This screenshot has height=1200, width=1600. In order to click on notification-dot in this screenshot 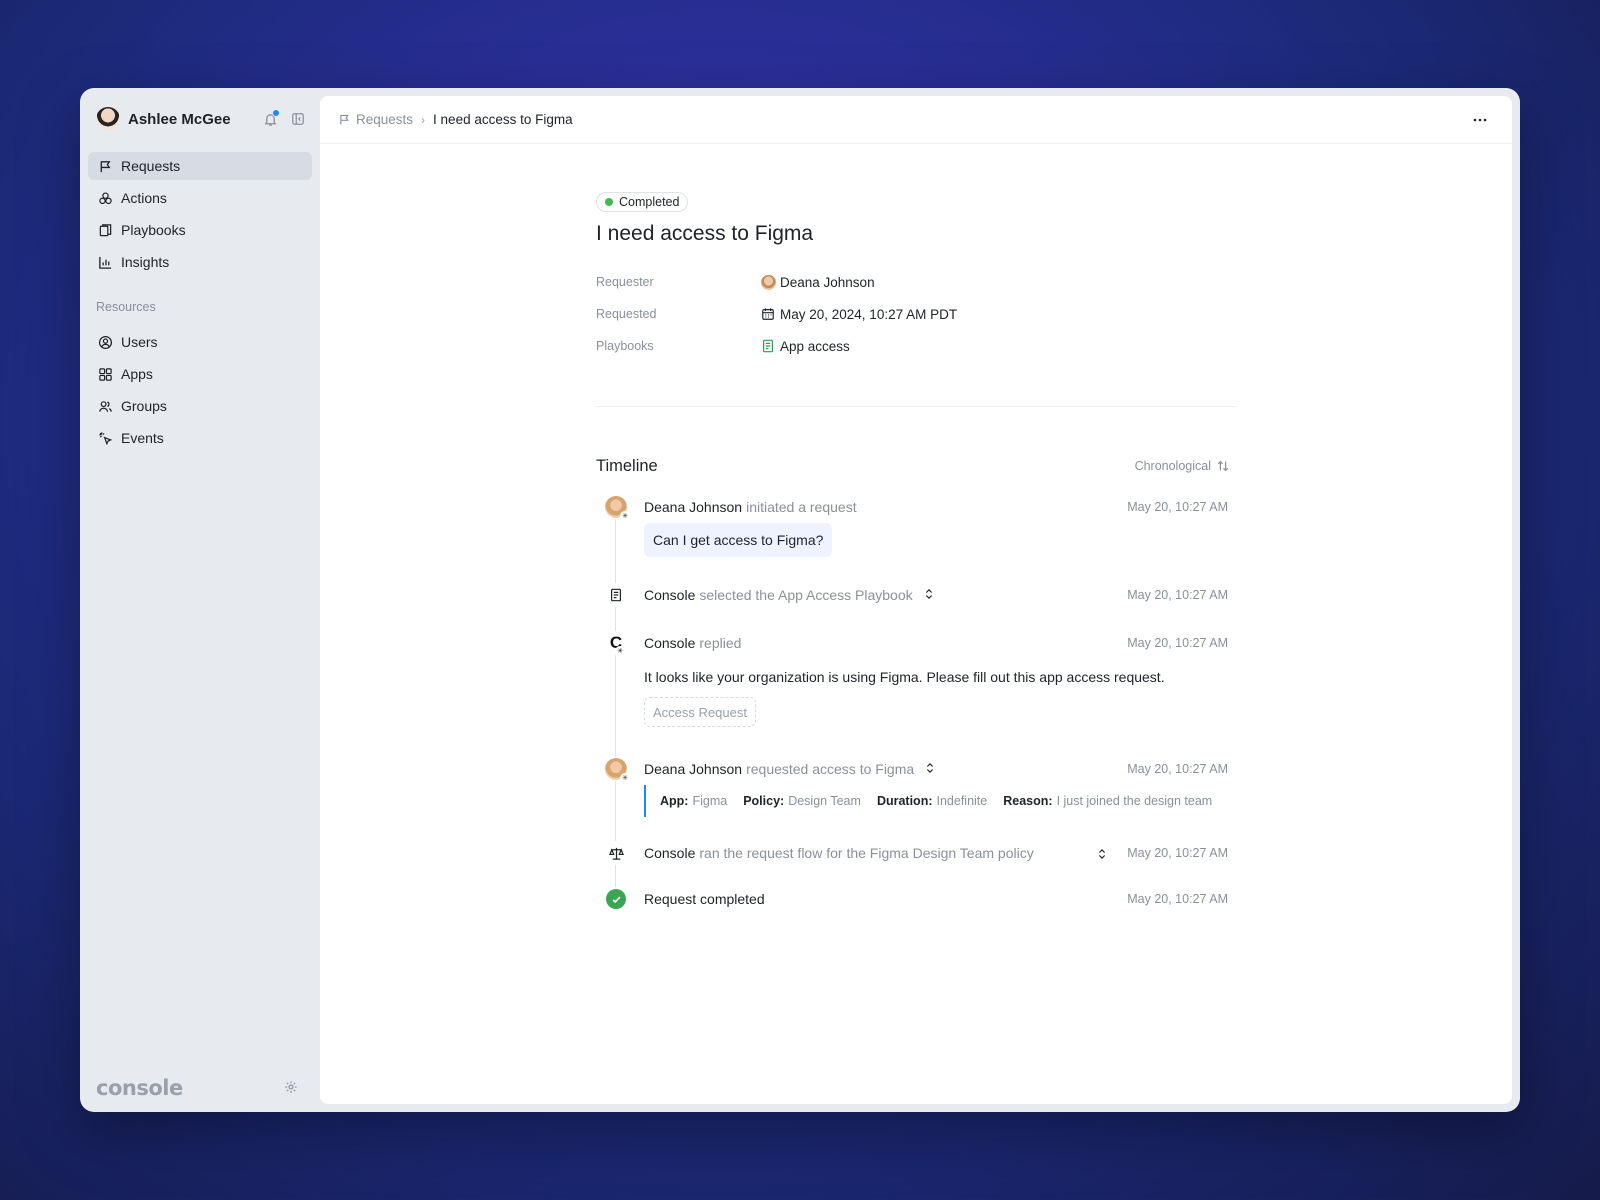, I will do `click(276, 113)`.